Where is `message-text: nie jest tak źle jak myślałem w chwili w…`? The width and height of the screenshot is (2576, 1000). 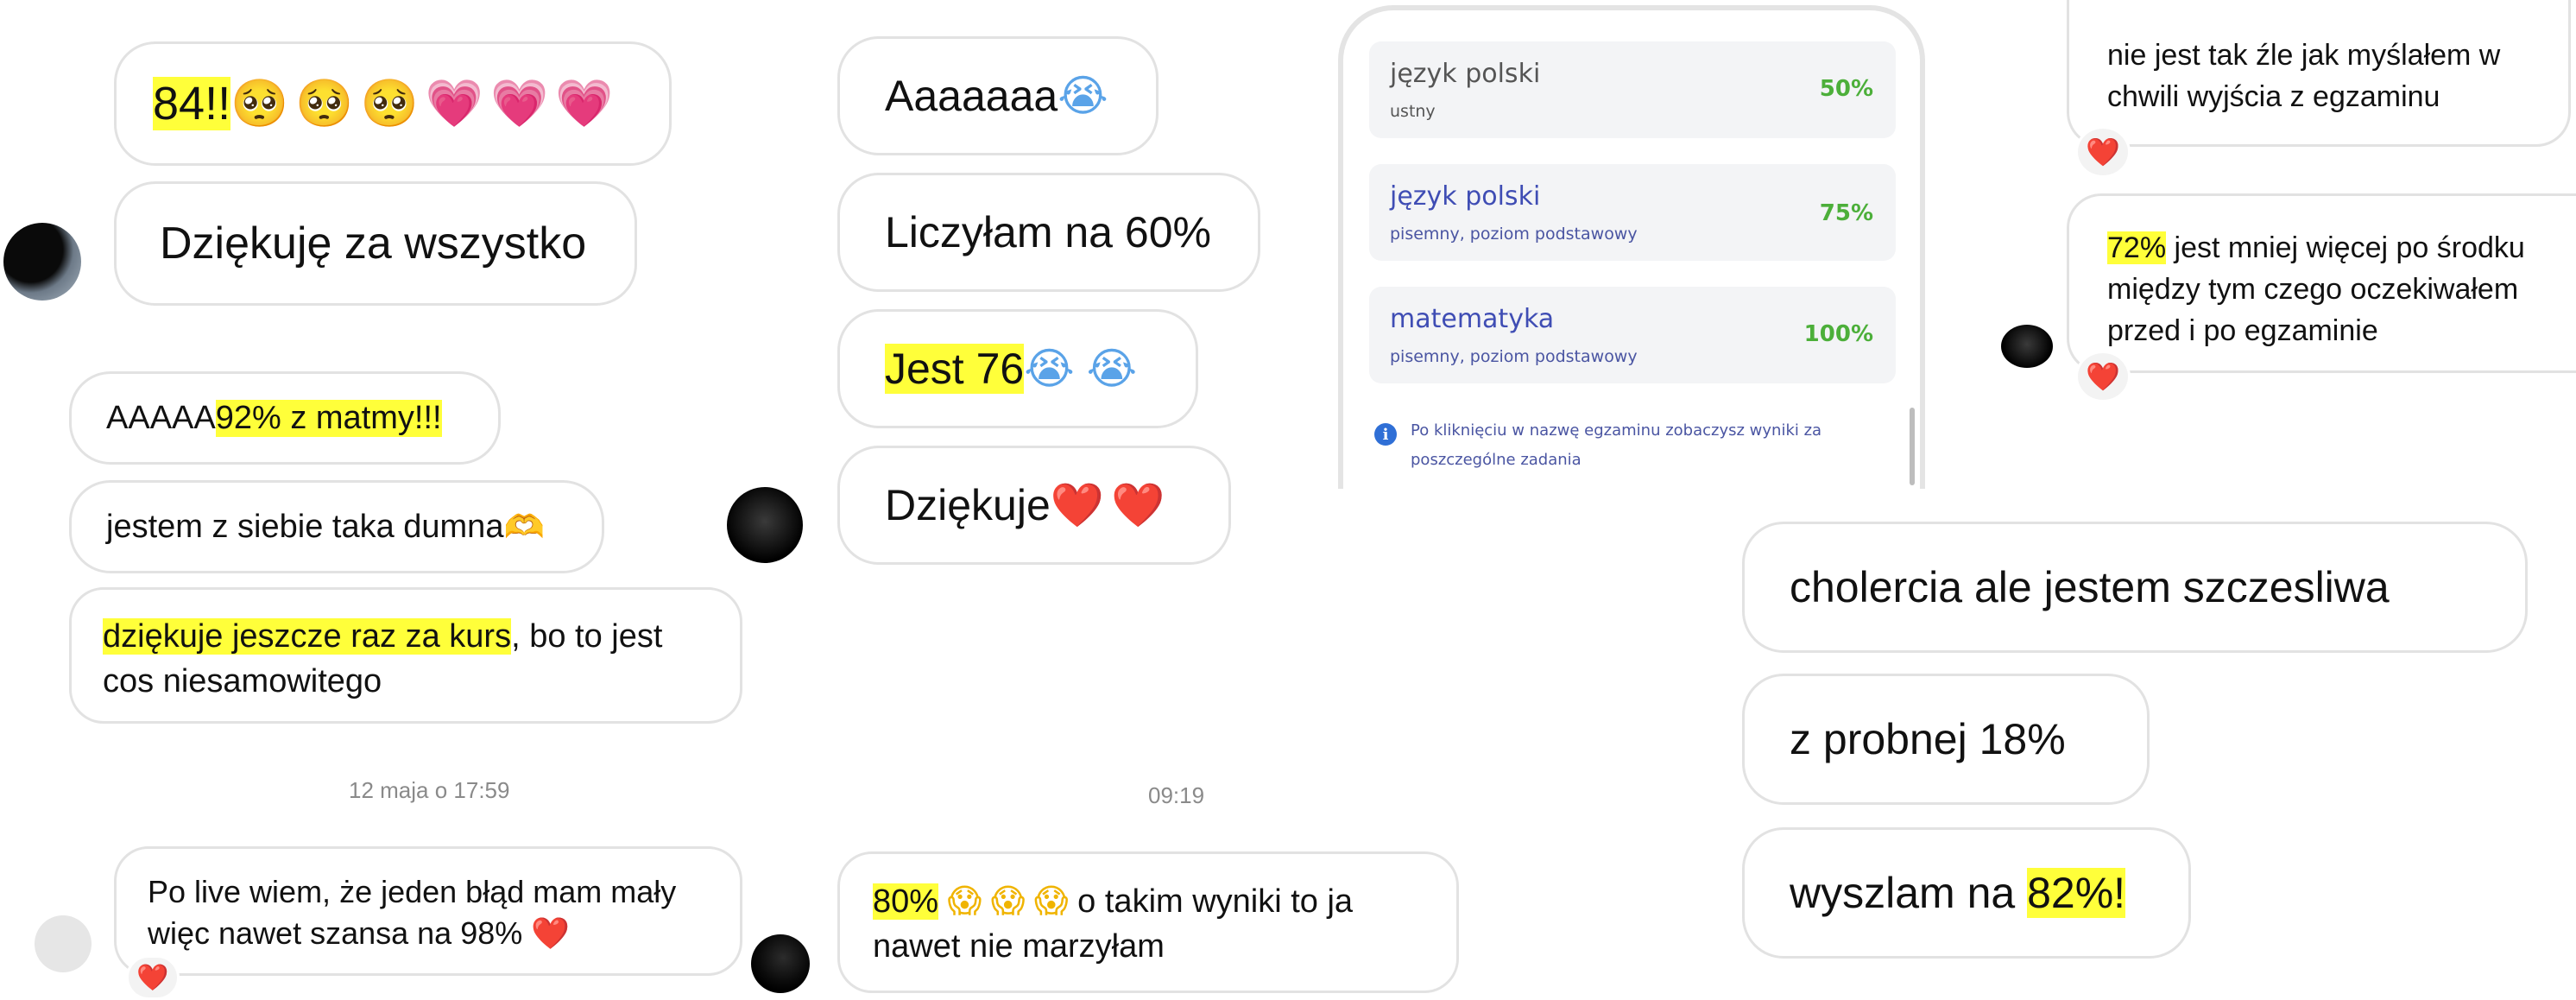
message-text: nie jest tak źle jak myślałem w chwili w… is located at coordinates (2304, 76).